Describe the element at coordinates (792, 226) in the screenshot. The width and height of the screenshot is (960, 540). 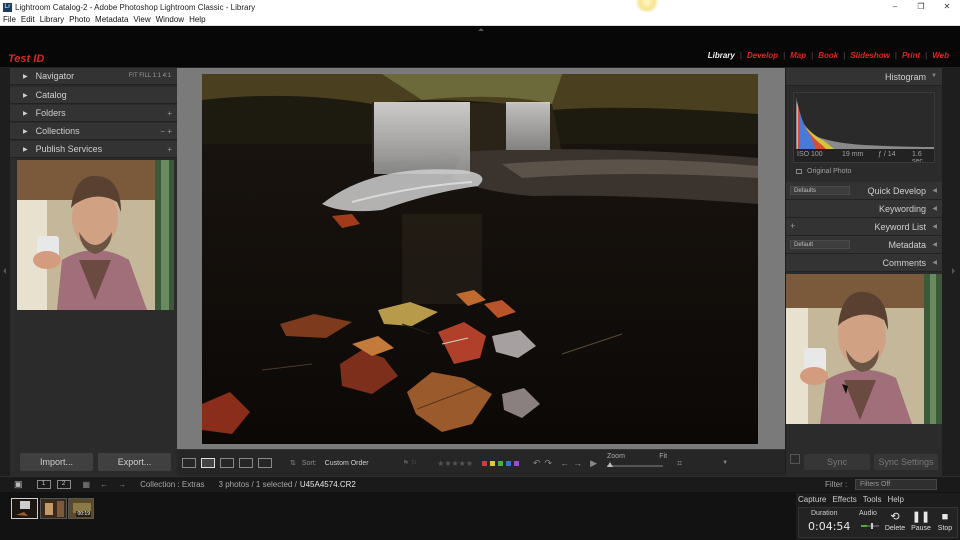
I see `add-keyword-icon: +` at that location.